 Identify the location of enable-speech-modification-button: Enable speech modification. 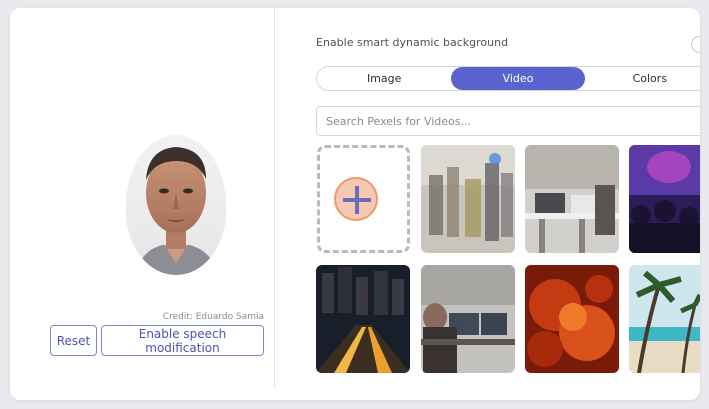
(182, 340).